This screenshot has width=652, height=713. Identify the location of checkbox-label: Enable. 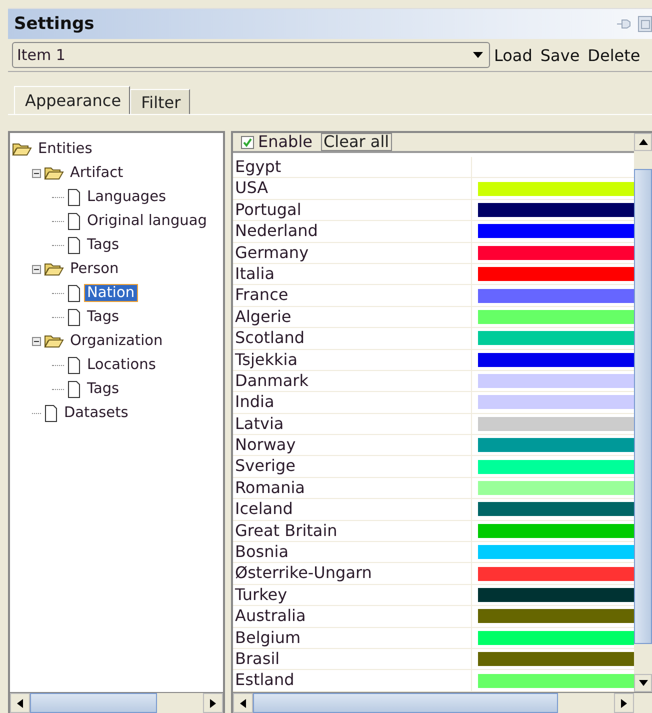
(285, 142).